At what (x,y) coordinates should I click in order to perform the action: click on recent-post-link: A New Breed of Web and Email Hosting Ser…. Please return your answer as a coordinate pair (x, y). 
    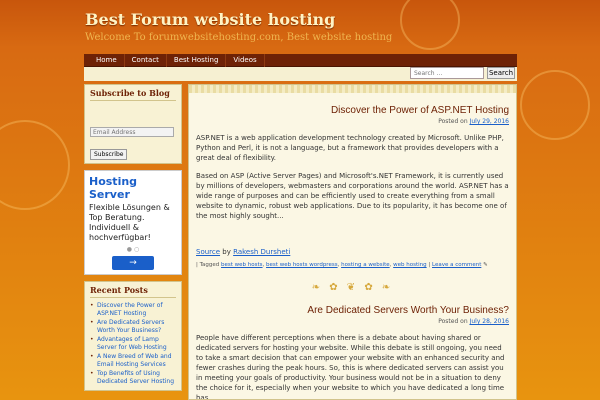
    Looking at the image, I should click on (133, 361).